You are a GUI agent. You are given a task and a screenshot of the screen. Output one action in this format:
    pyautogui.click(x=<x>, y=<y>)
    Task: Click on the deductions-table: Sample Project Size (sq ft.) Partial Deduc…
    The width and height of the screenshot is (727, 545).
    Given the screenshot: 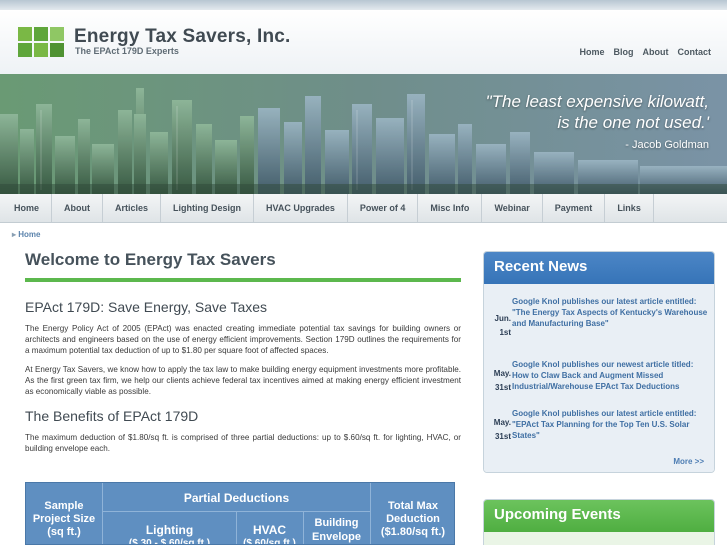 What is the action you would take?
    pyautogui.click(x=240, y=513)
    